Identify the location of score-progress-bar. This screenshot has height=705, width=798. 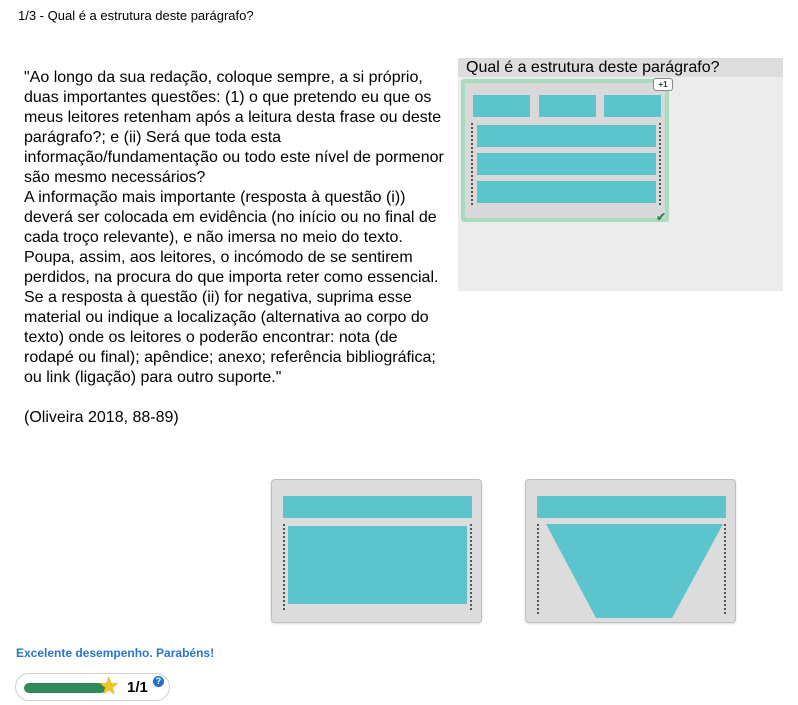
(65, 688).